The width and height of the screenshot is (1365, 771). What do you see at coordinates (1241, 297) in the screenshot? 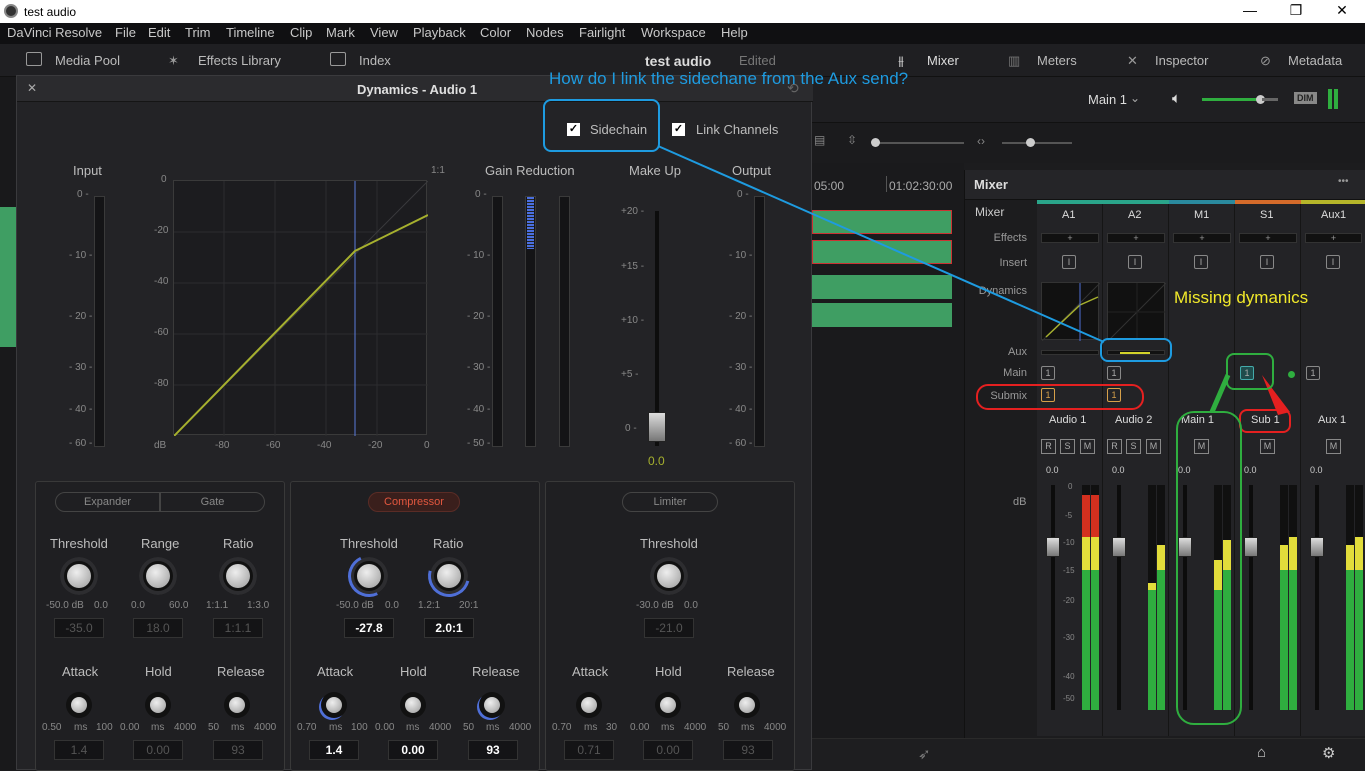
I see `annotation-missing-dynamics: Missing dymanics` at bounding box center [1241, 297].